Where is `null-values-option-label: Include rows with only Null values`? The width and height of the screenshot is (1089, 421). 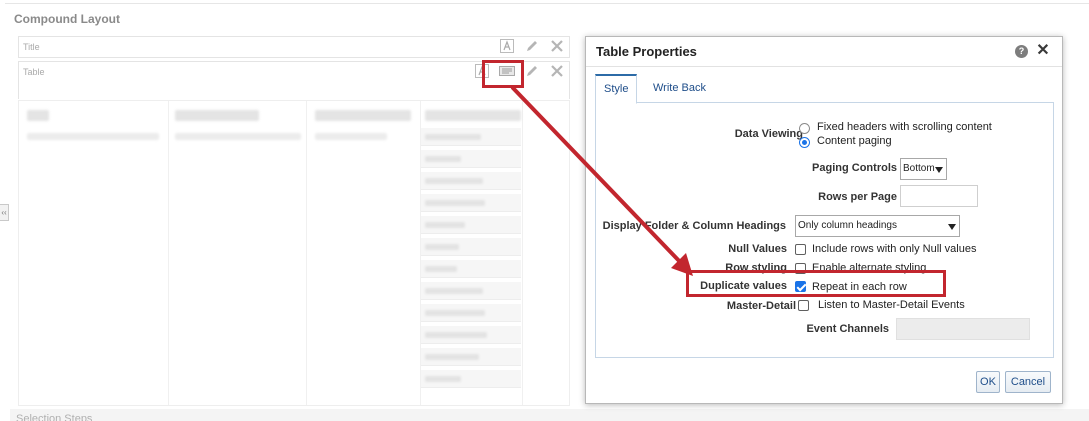 null-values-option-label: Include rows with only Null values is located at coordinates (894, 249).